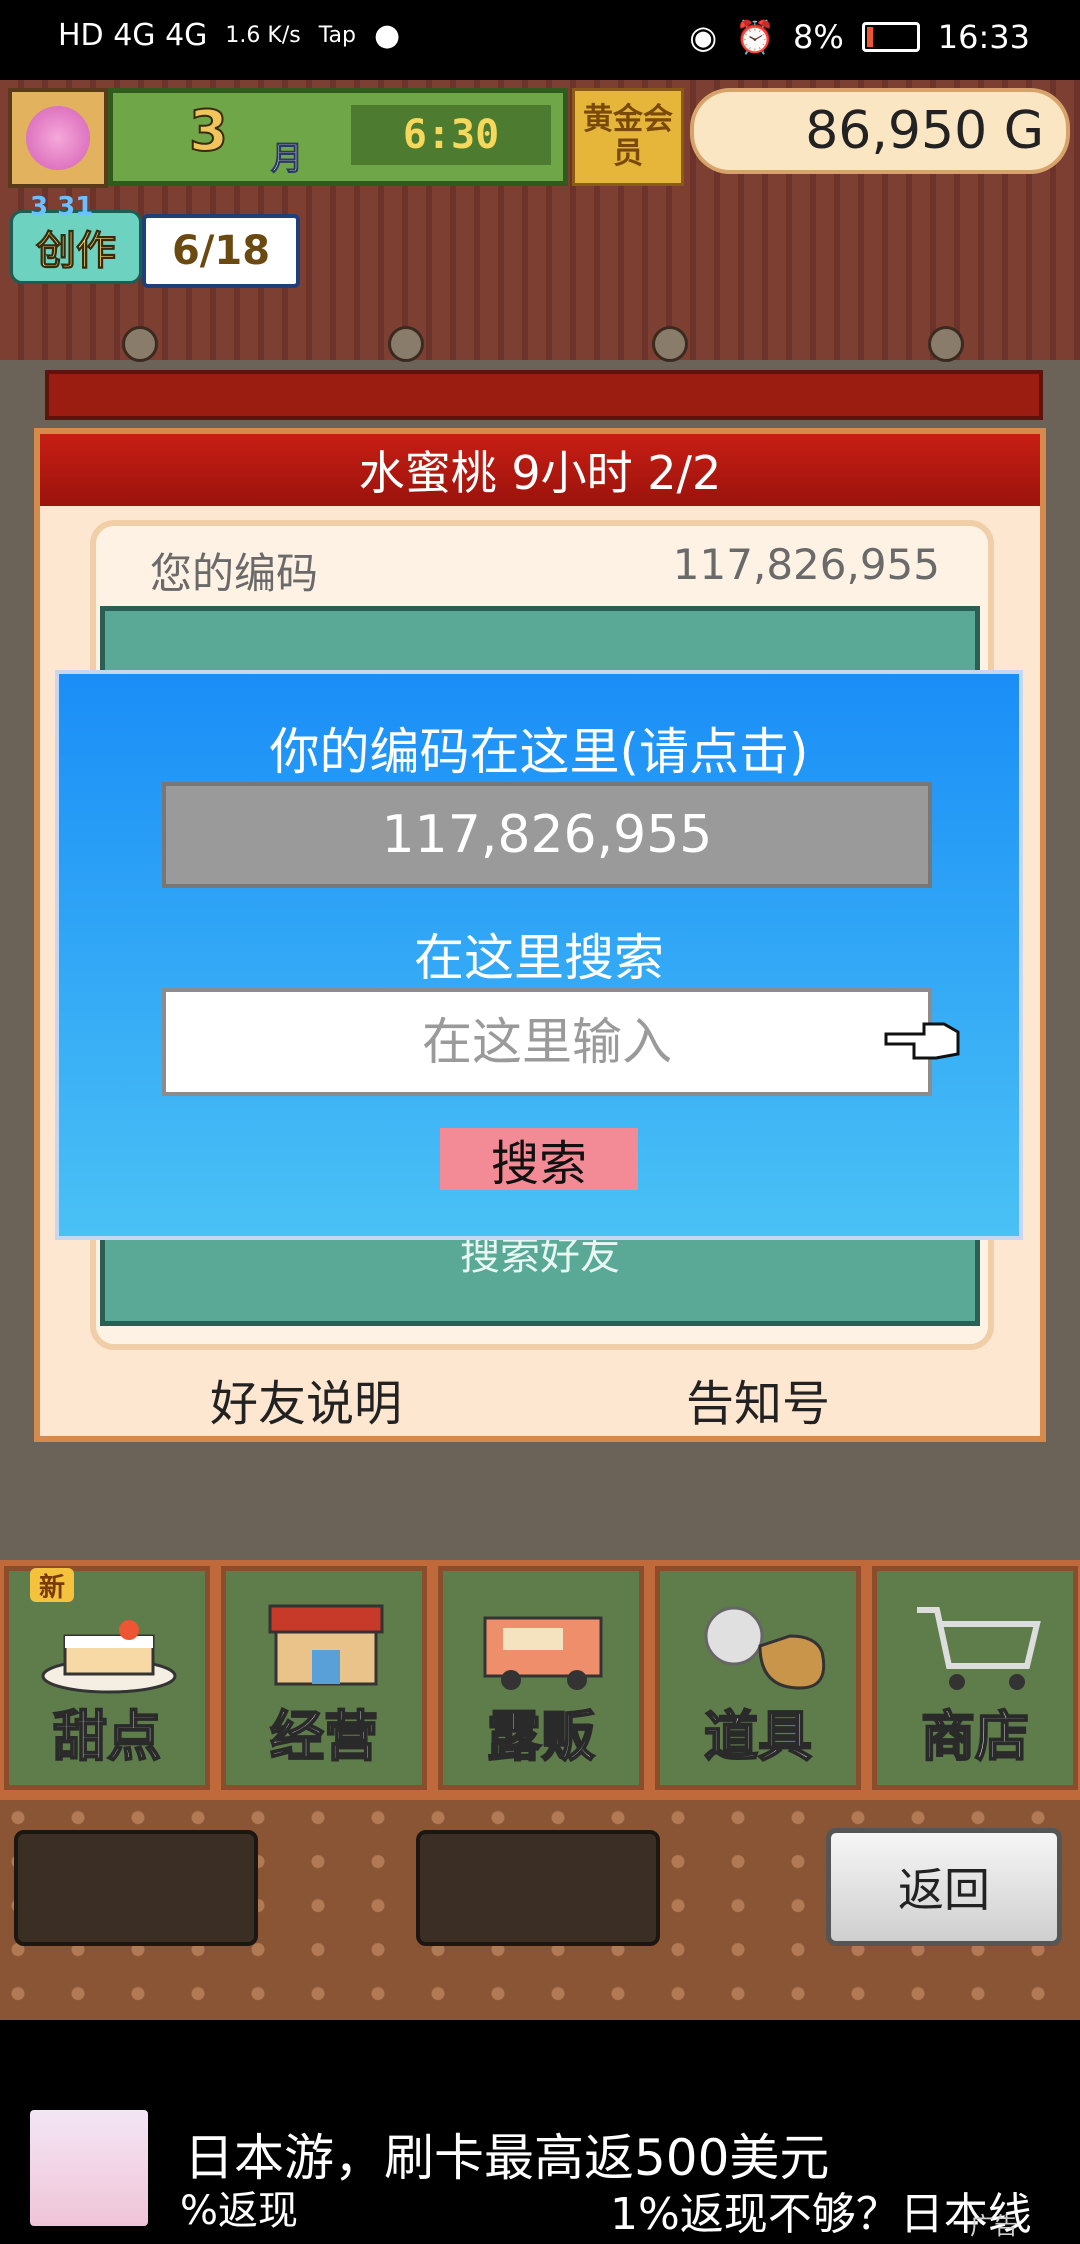  What do you see at coordinates (760, 1646) in the screenshot?
I see `item-bag-icon` at bounding box center [760, 1646].